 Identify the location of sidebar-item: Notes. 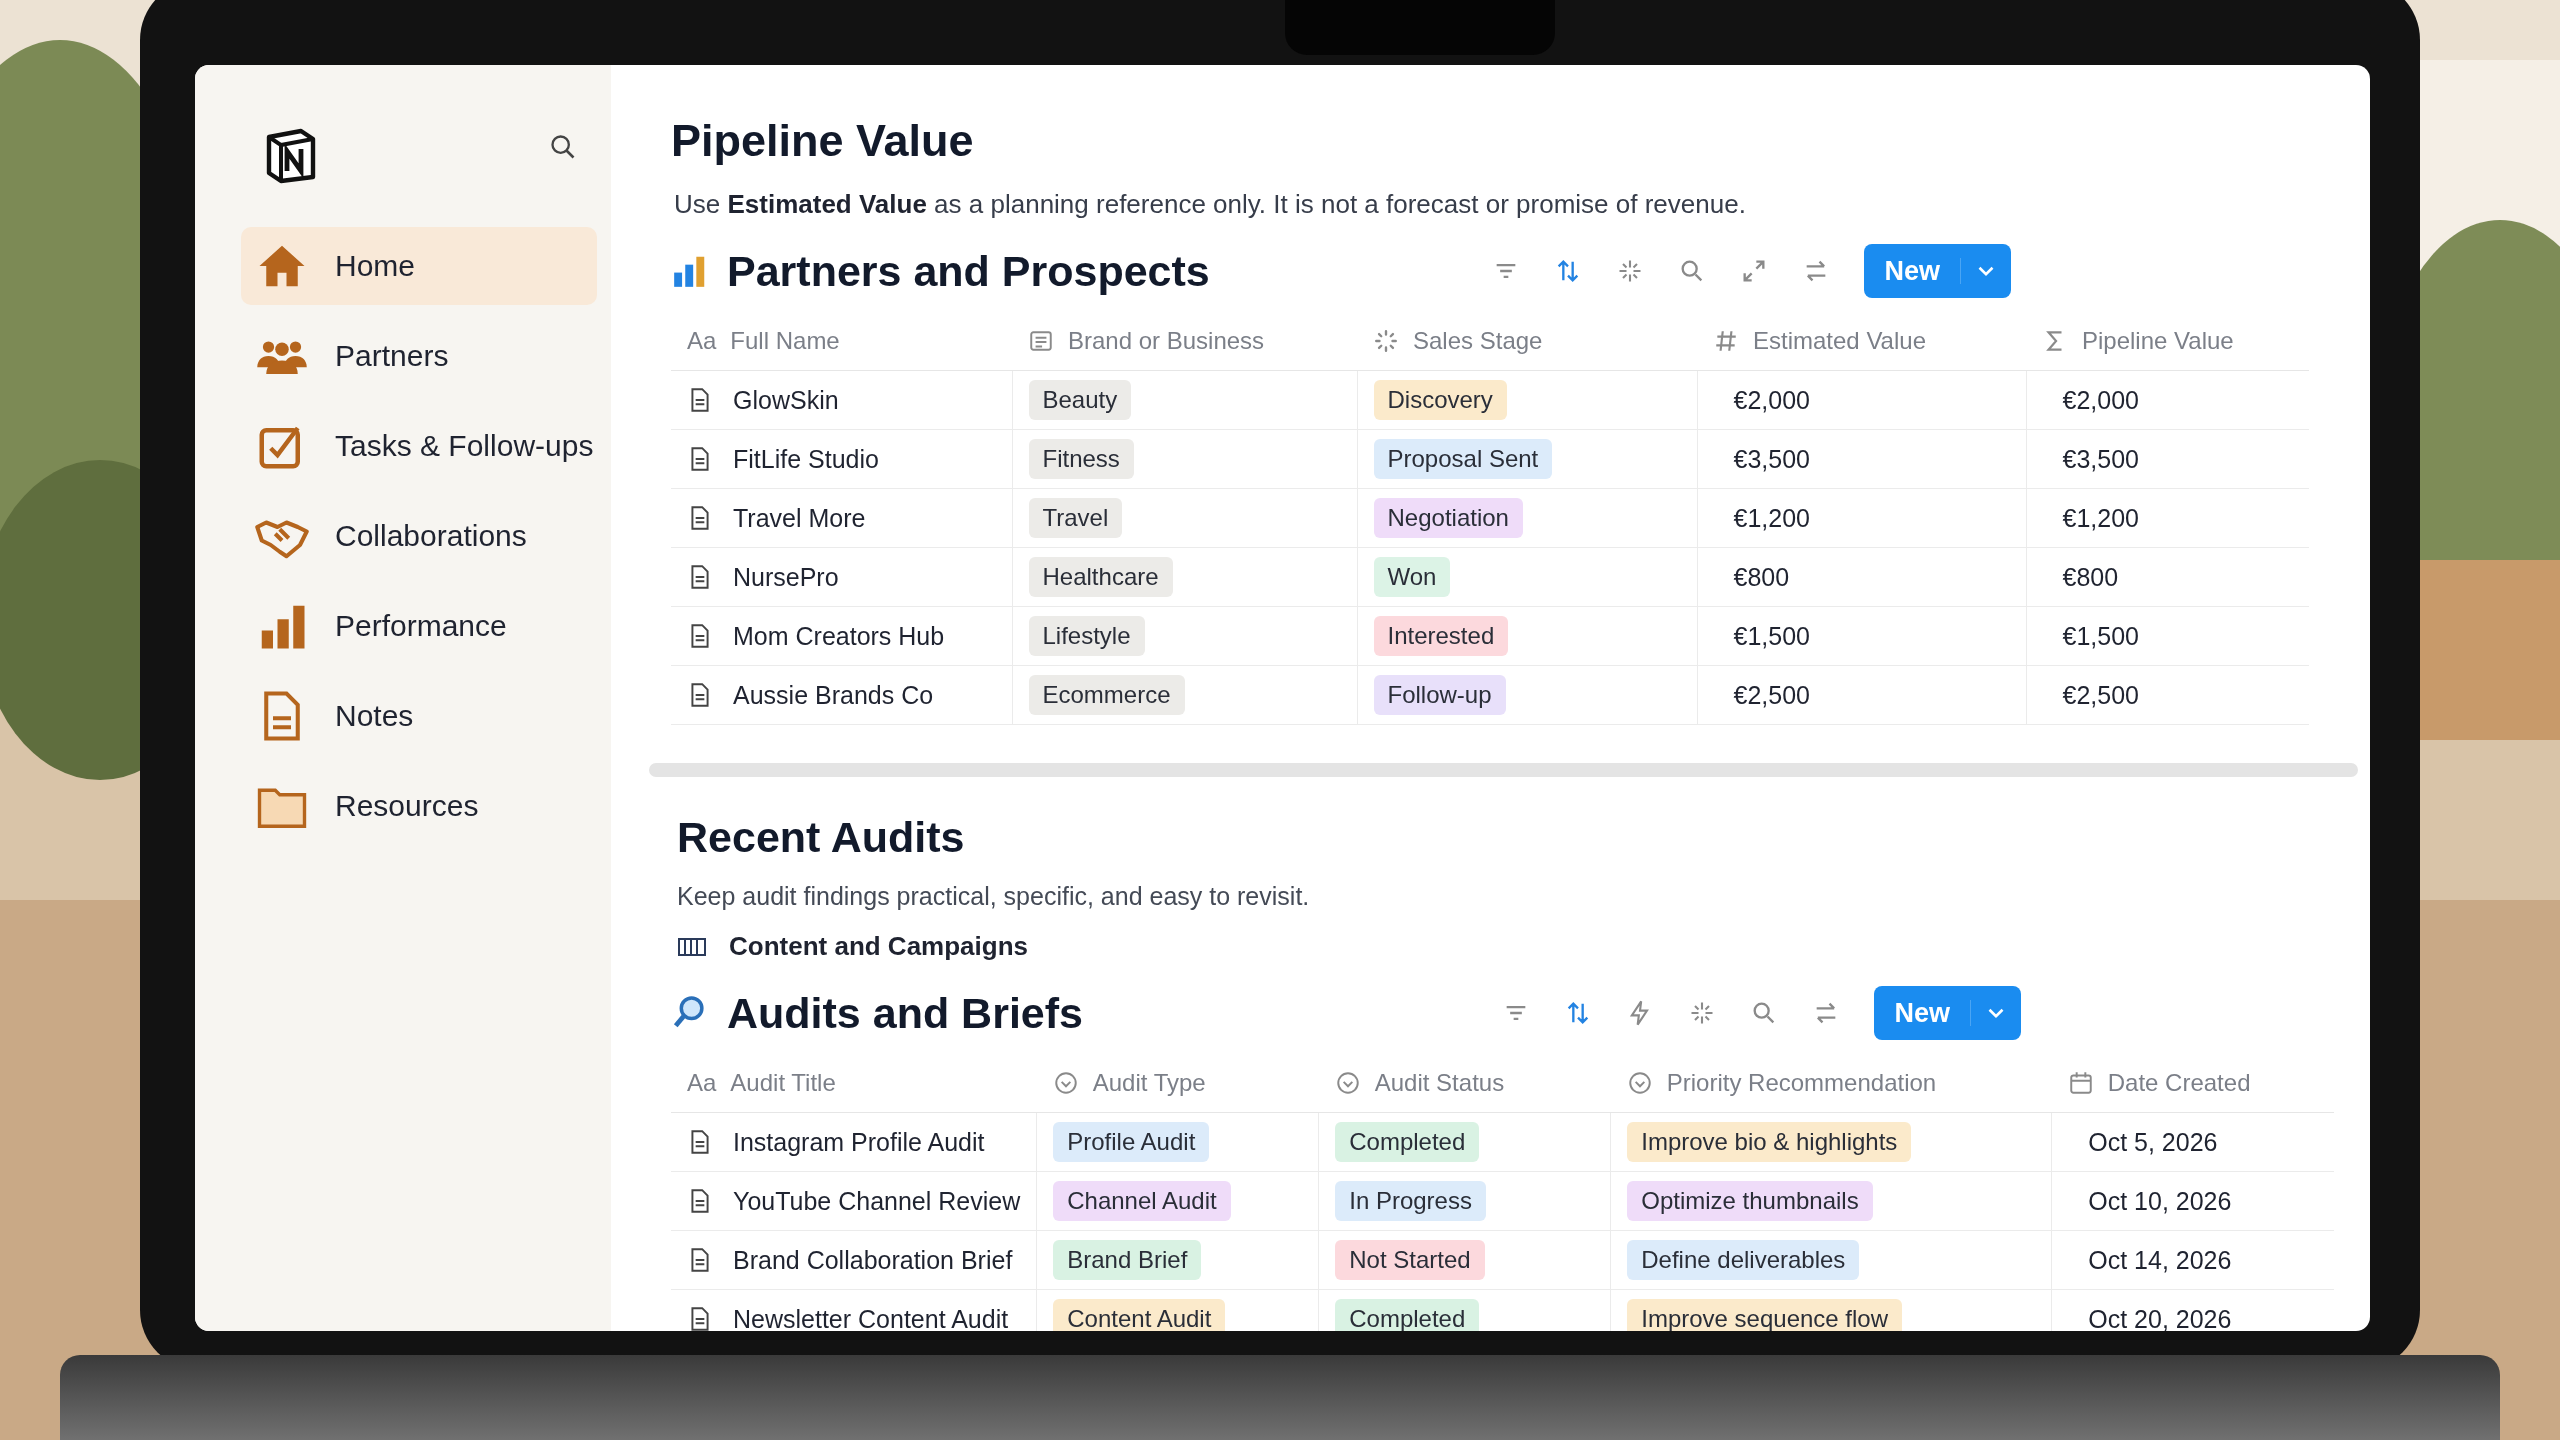
(419, 716).